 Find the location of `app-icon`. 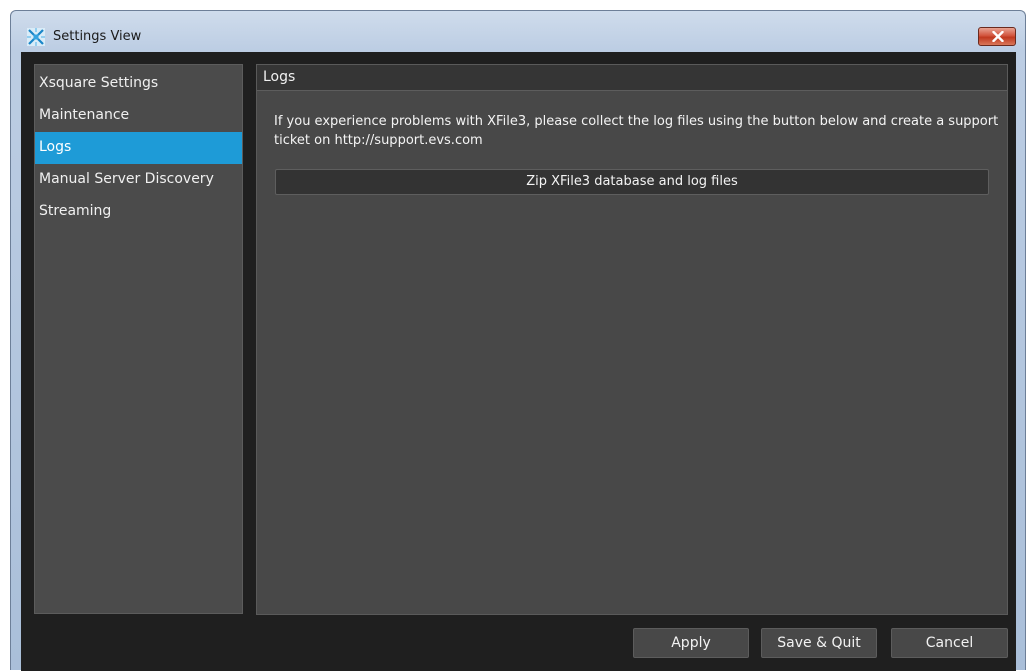

app-icon is located at coordinates (36, 37).